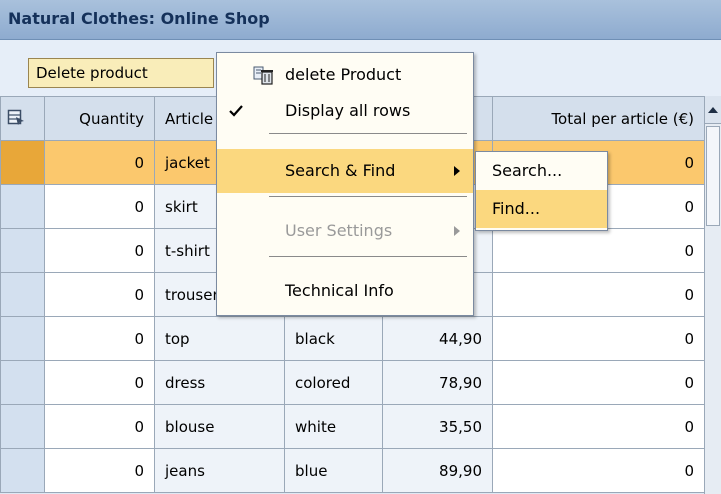 This screenshot has width=721, height=494. What do you see at coordinates (437, 470) in the screenshot?
I see `price-cell: 89,90` at bounding box center [437, 470].